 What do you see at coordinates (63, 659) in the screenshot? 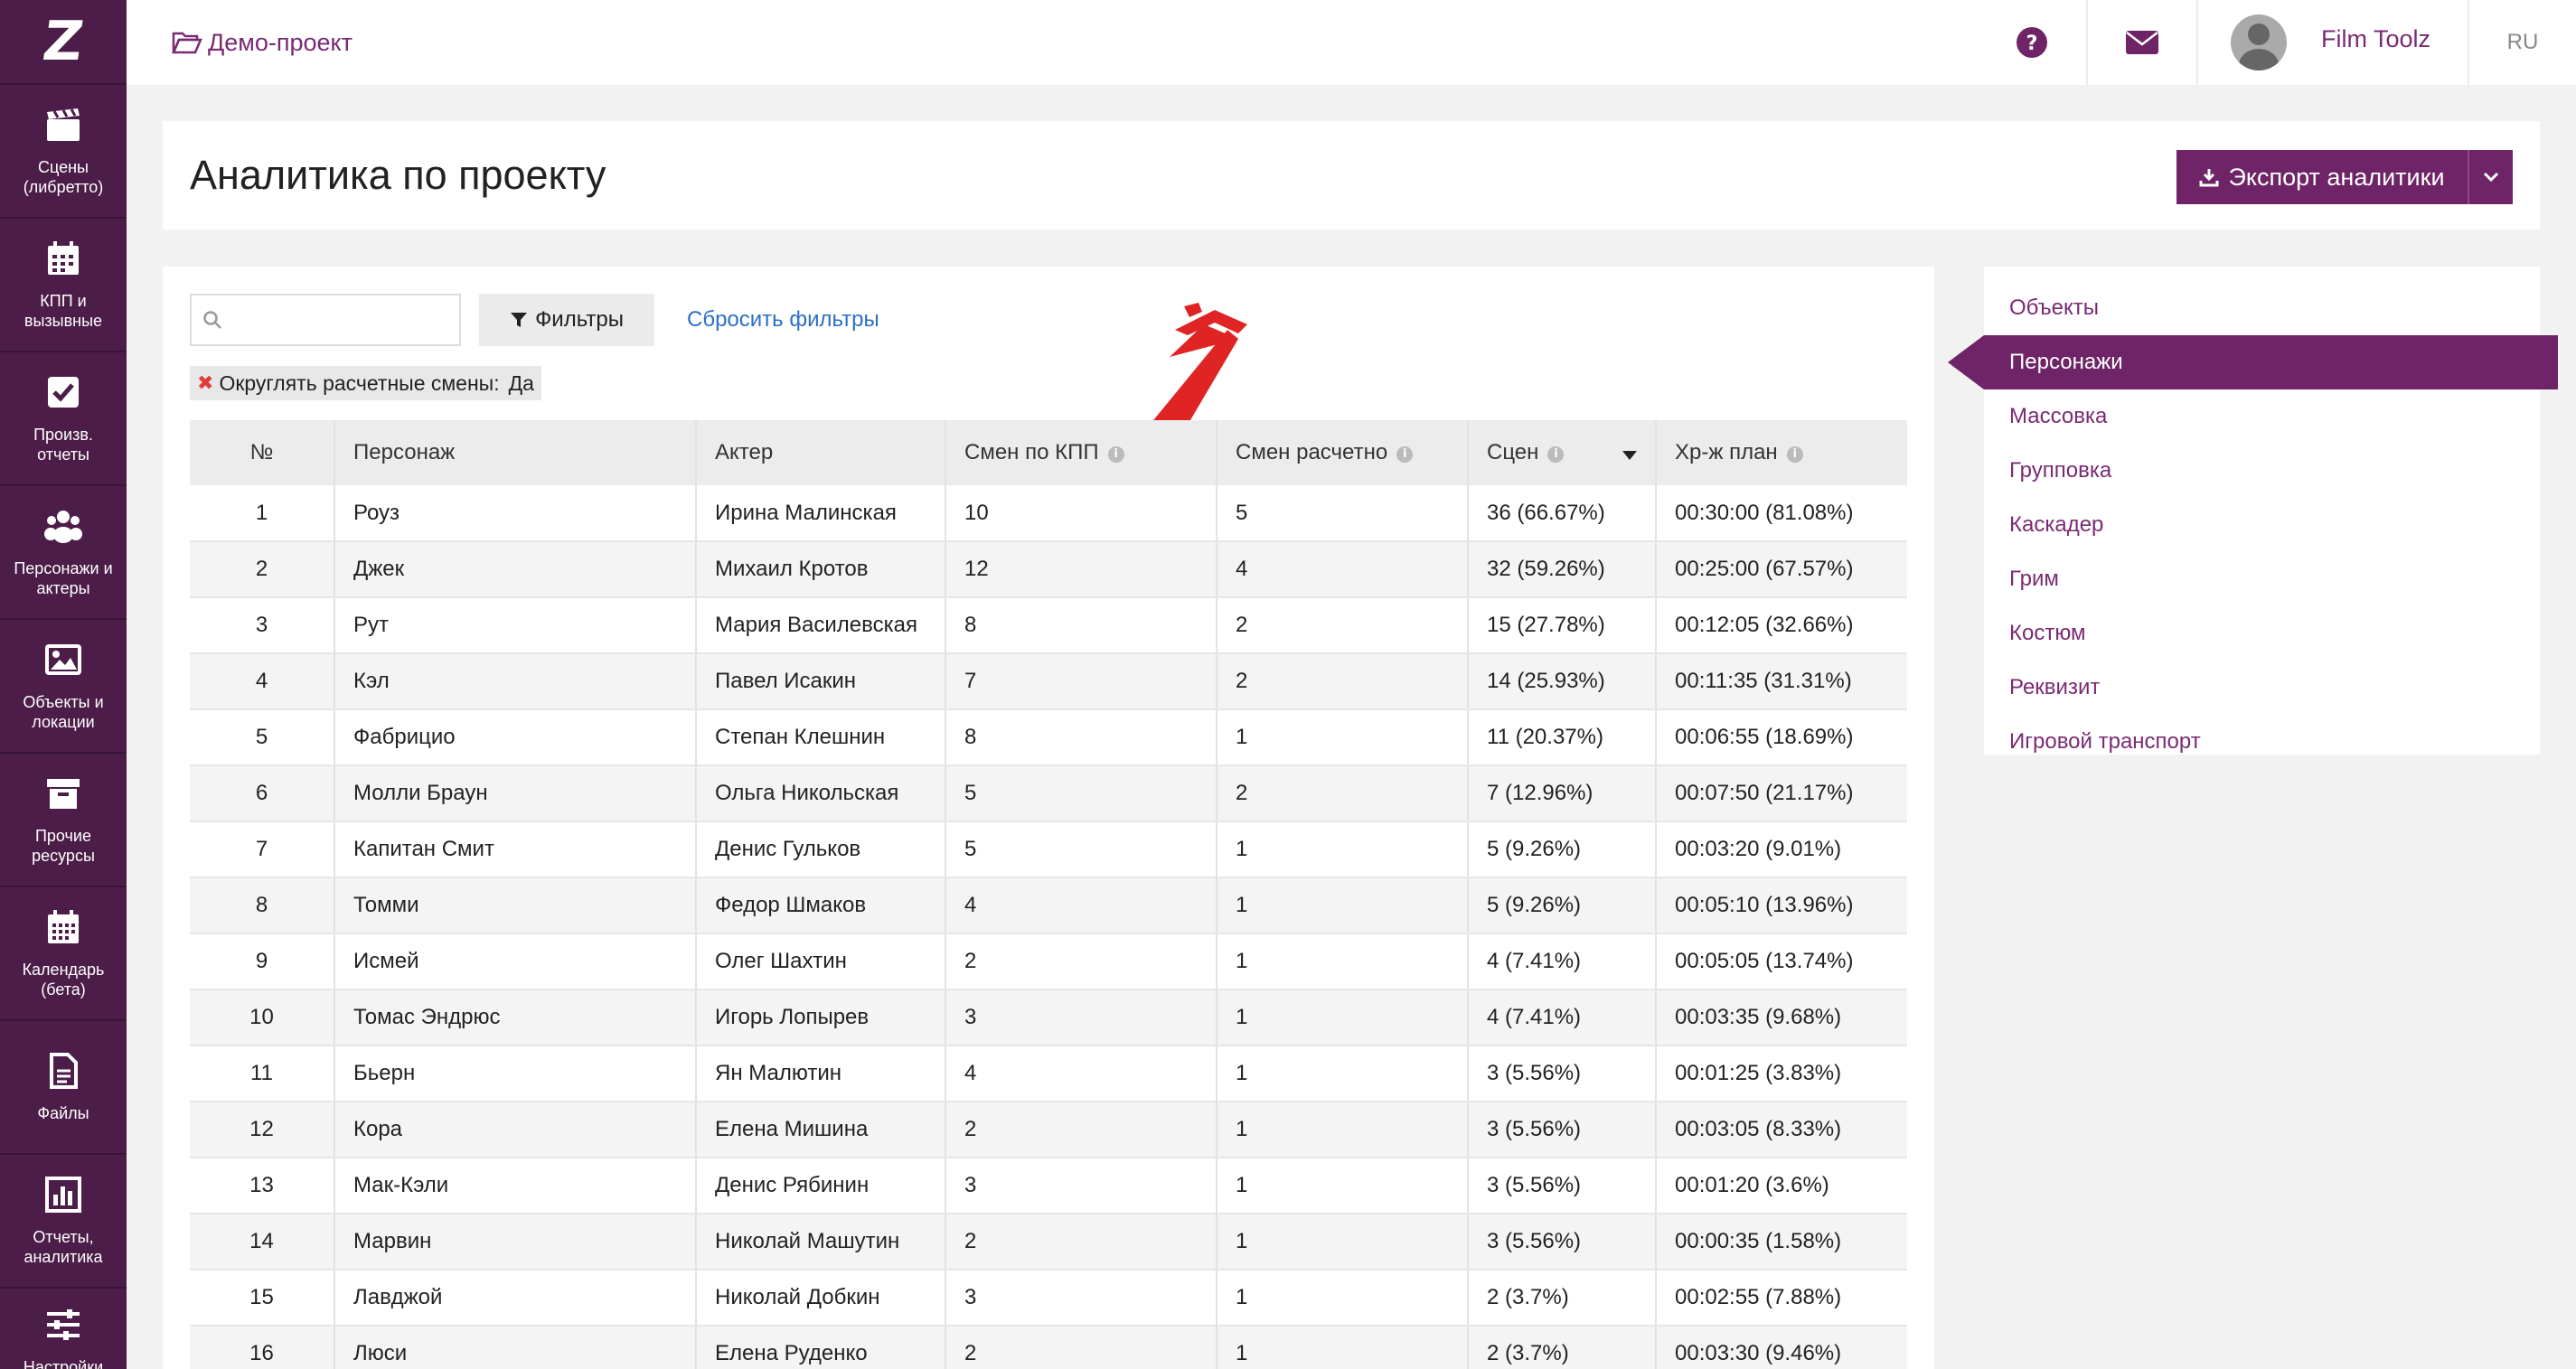
I see `image-icon` at bounding box center [63, 659].